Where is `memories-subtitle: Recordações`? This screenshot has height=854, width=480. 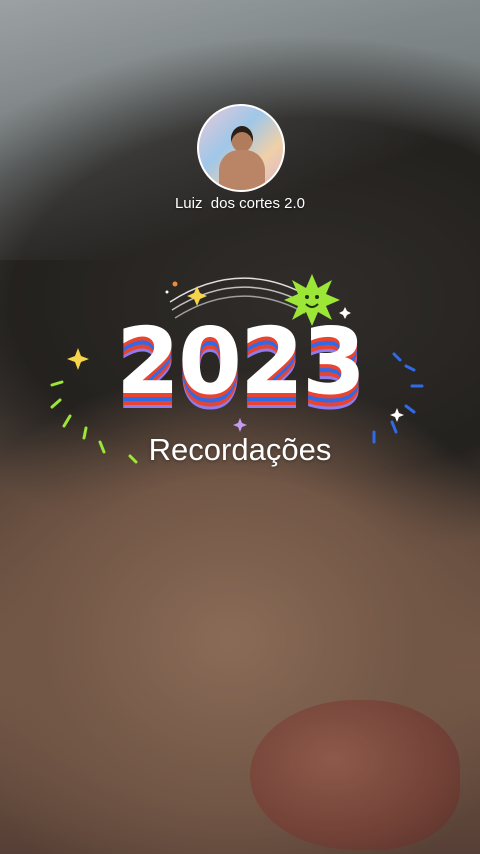
memories-subtitle: Recordações is located at coordinates (240, 449).